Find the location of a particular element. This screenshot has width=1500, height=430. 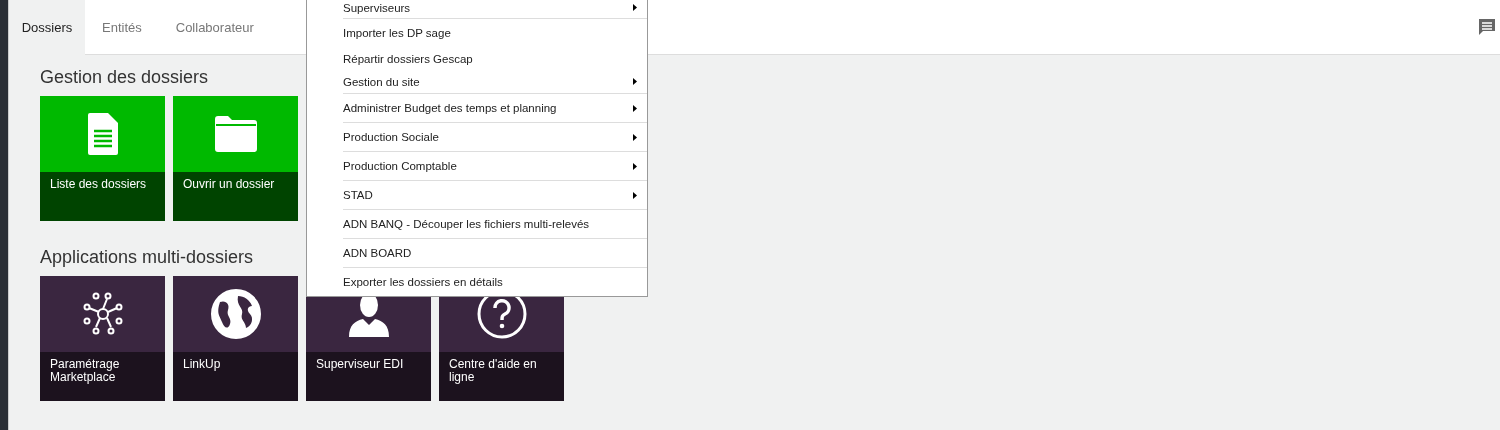

app-tile: Ouvrir un dossier is located at coordinates (235, 158).